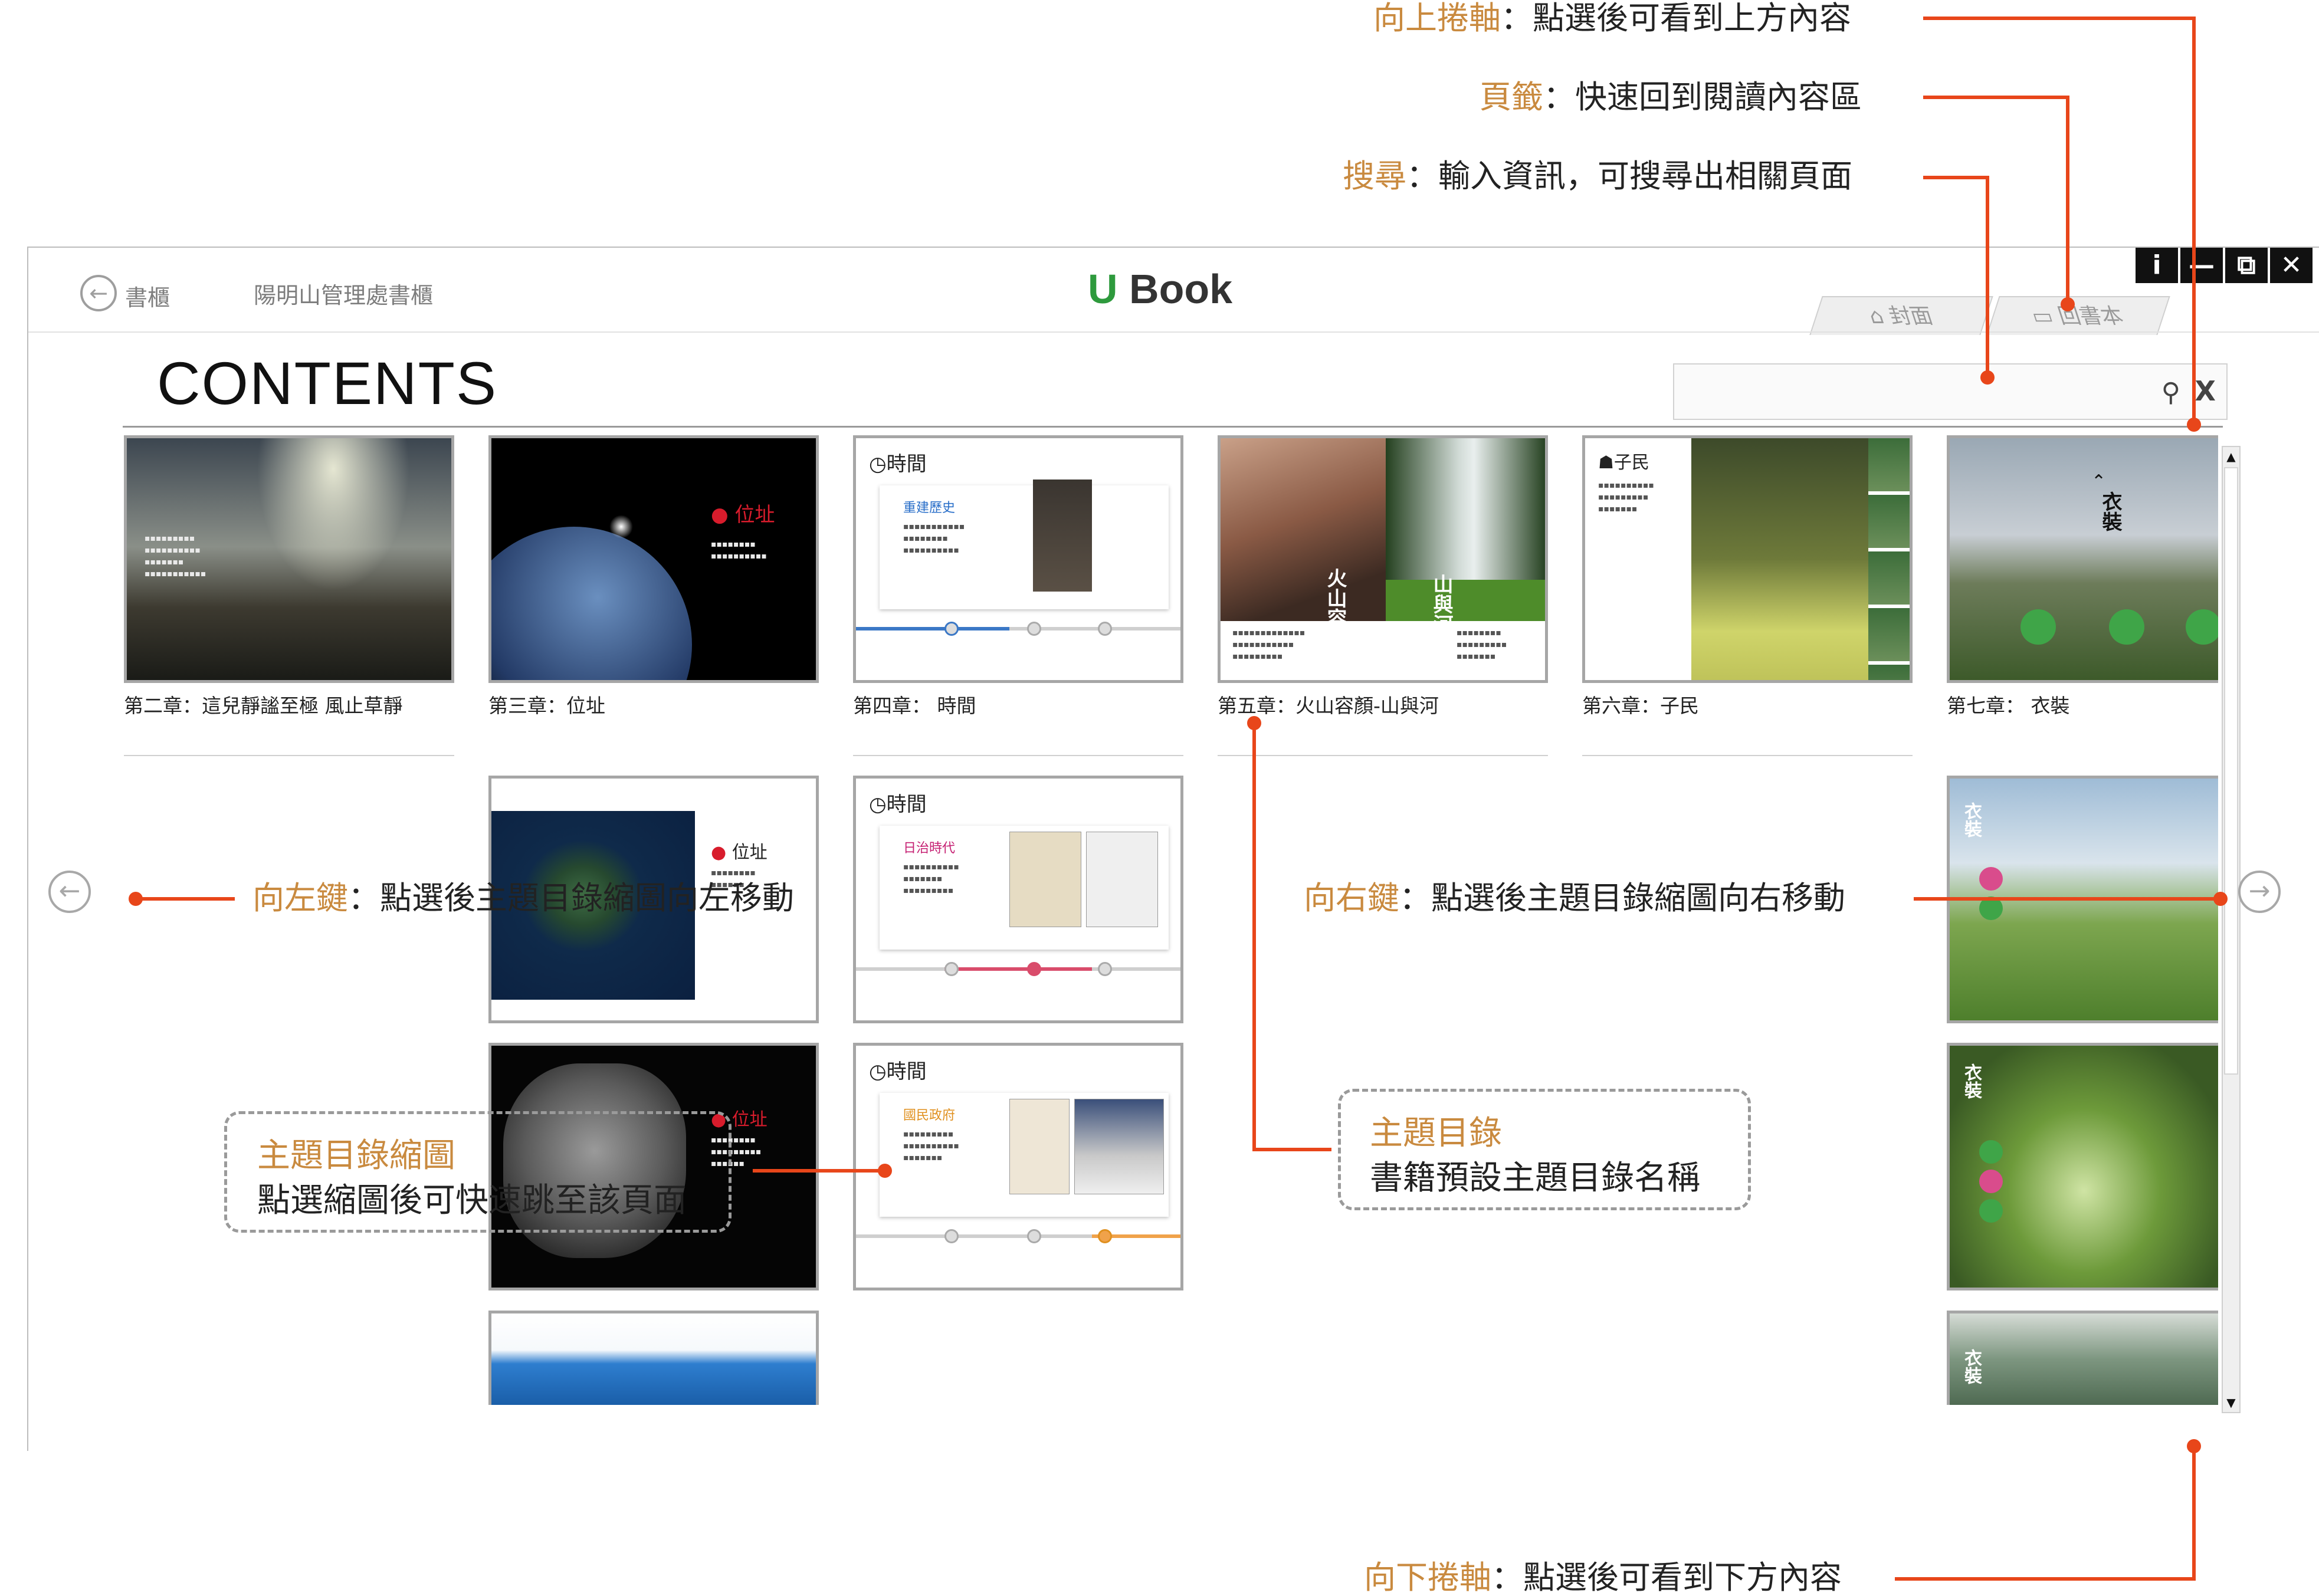 This screenshot has height=1596, width=2319. I want to click on people-icon: ☗, so click(1606, 463).